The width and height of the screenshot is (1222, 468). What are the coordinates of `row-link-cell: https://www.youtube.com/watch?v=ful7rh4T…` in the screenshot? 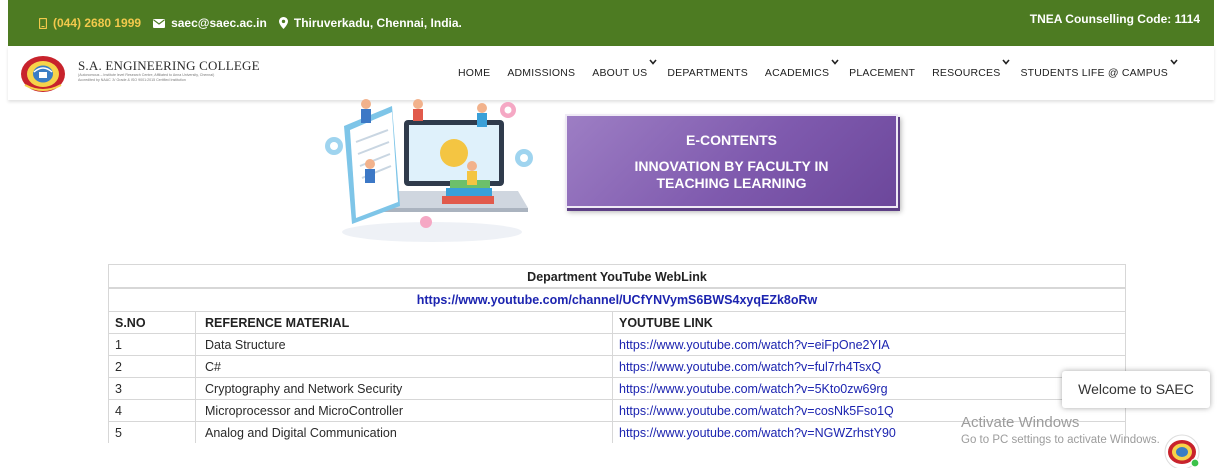 It's located at (869, 366).